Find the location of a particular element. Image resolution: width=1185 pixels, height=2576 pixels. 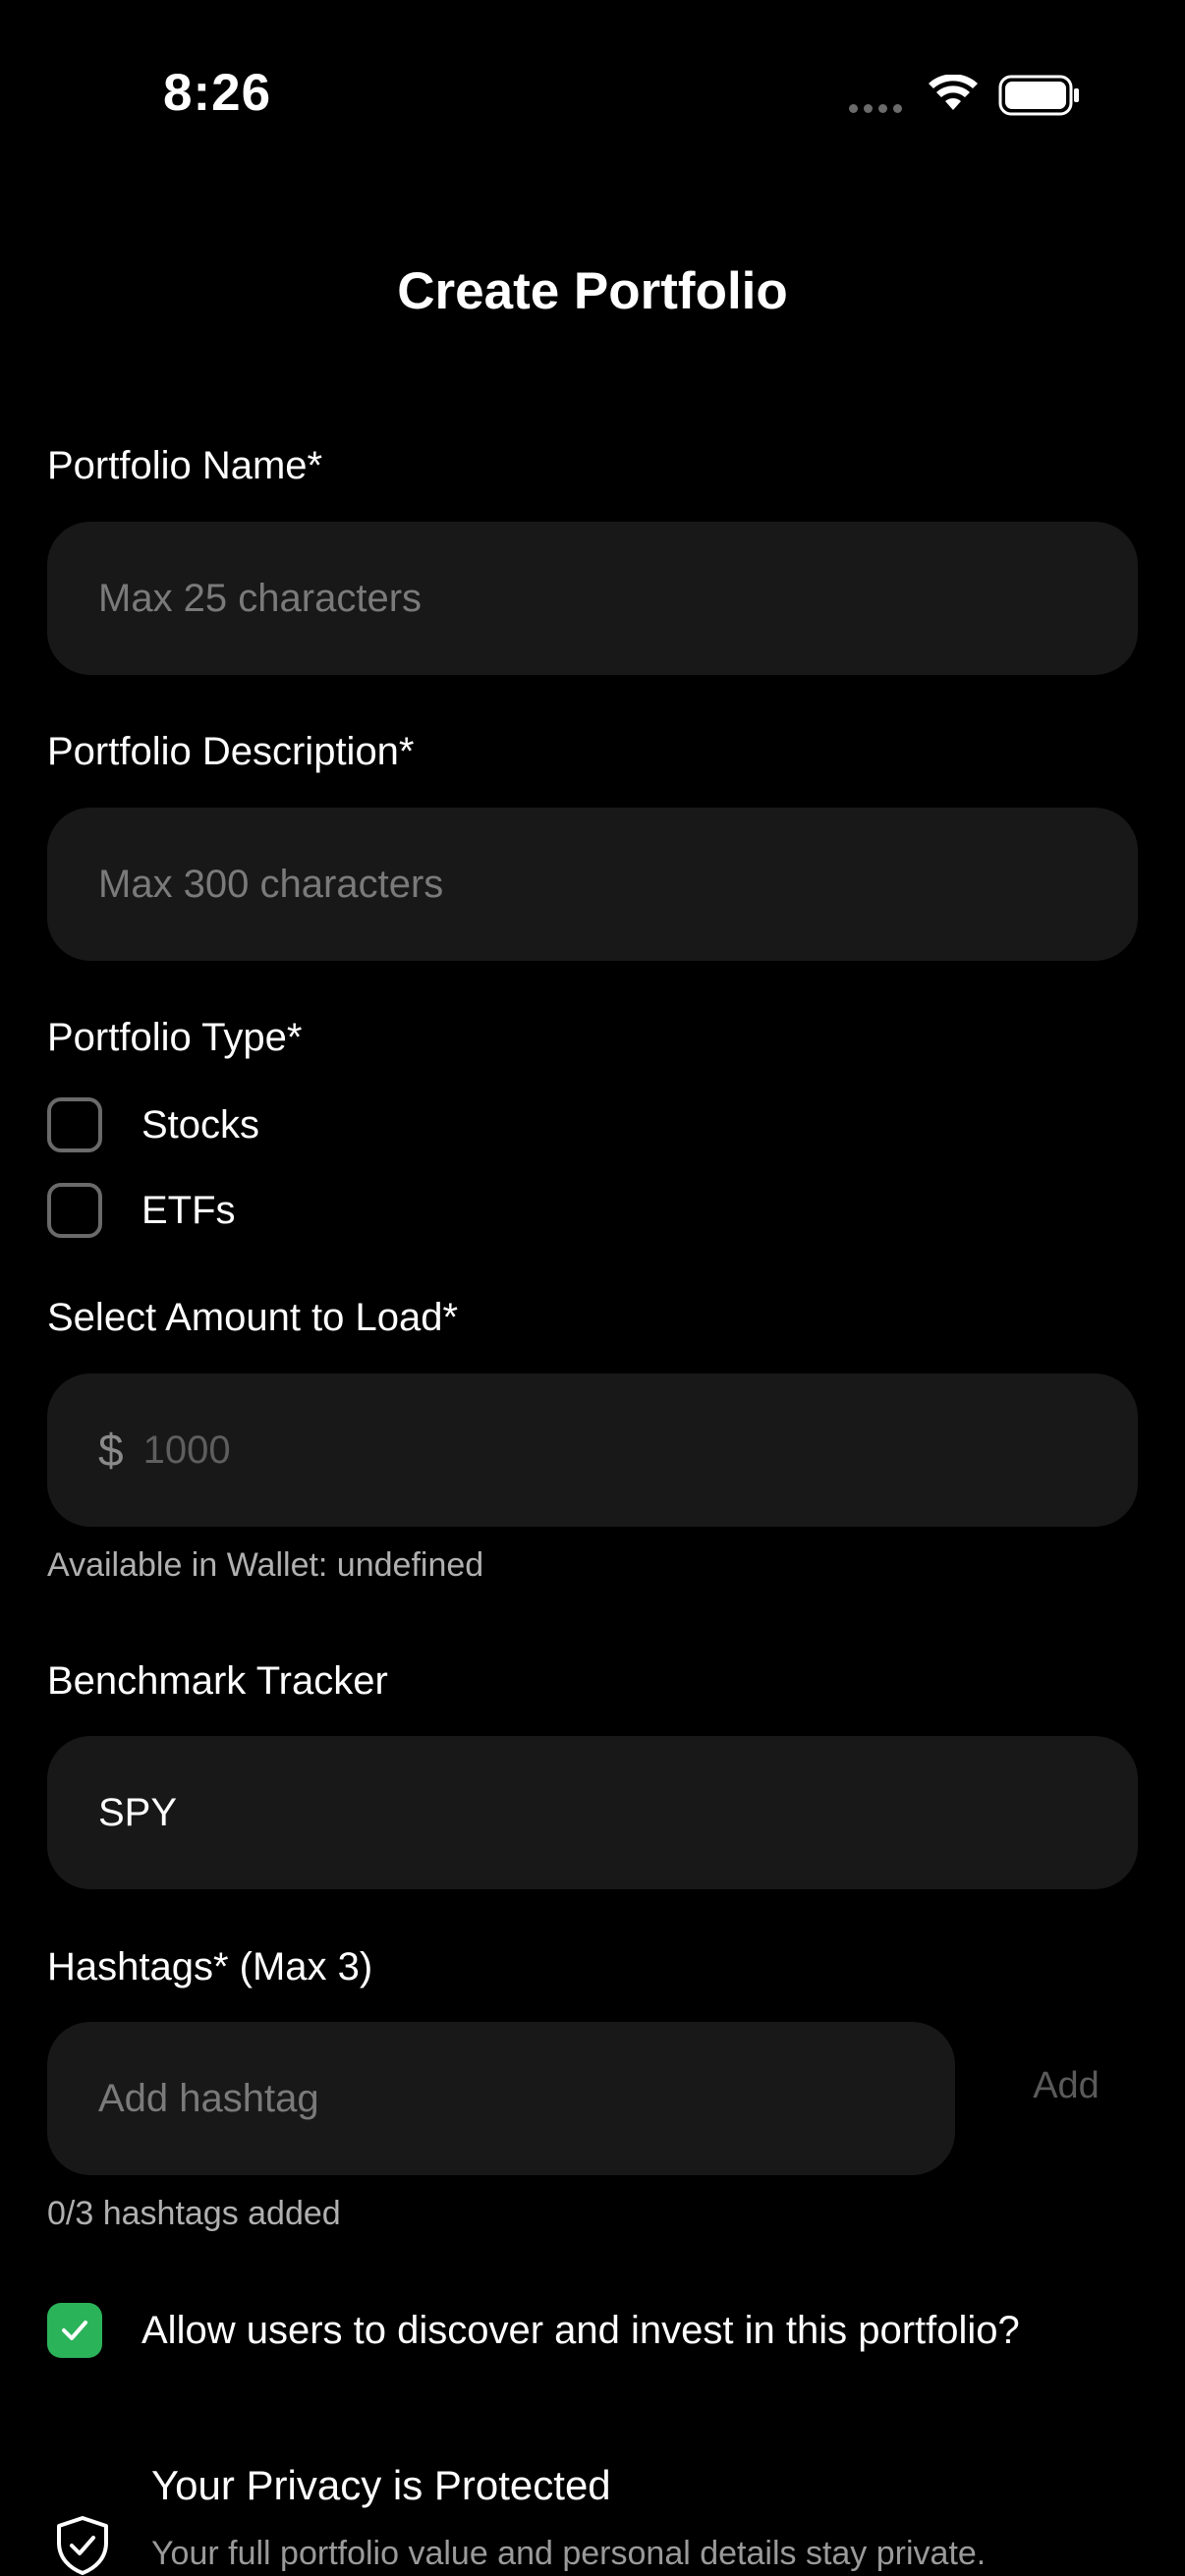

amount-placeholder: 1000 is located at coordinates (186, 1450).